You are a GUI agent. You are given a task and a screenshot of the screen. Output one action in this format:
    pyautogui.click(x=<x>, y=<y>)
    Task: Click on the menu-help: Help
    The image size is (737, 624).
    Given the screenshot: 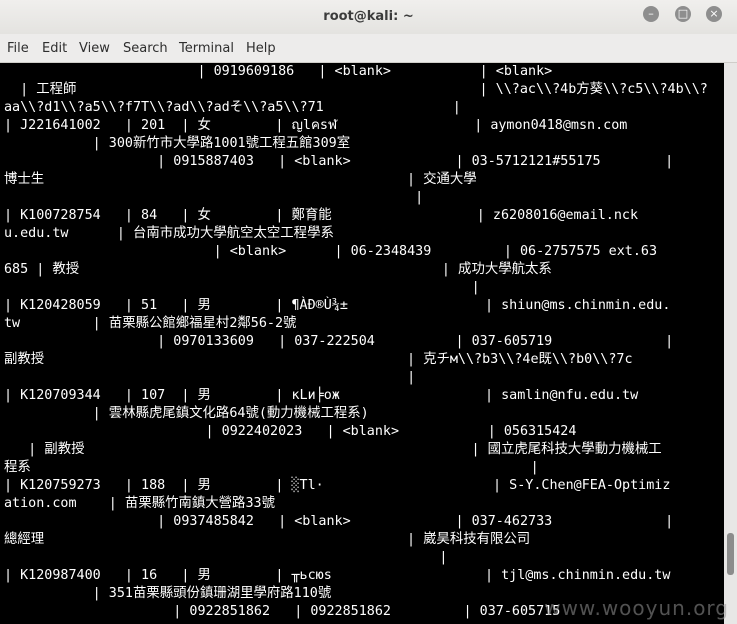 What is the action you would take?
    pyautogui.click(x=261, y=48)
    